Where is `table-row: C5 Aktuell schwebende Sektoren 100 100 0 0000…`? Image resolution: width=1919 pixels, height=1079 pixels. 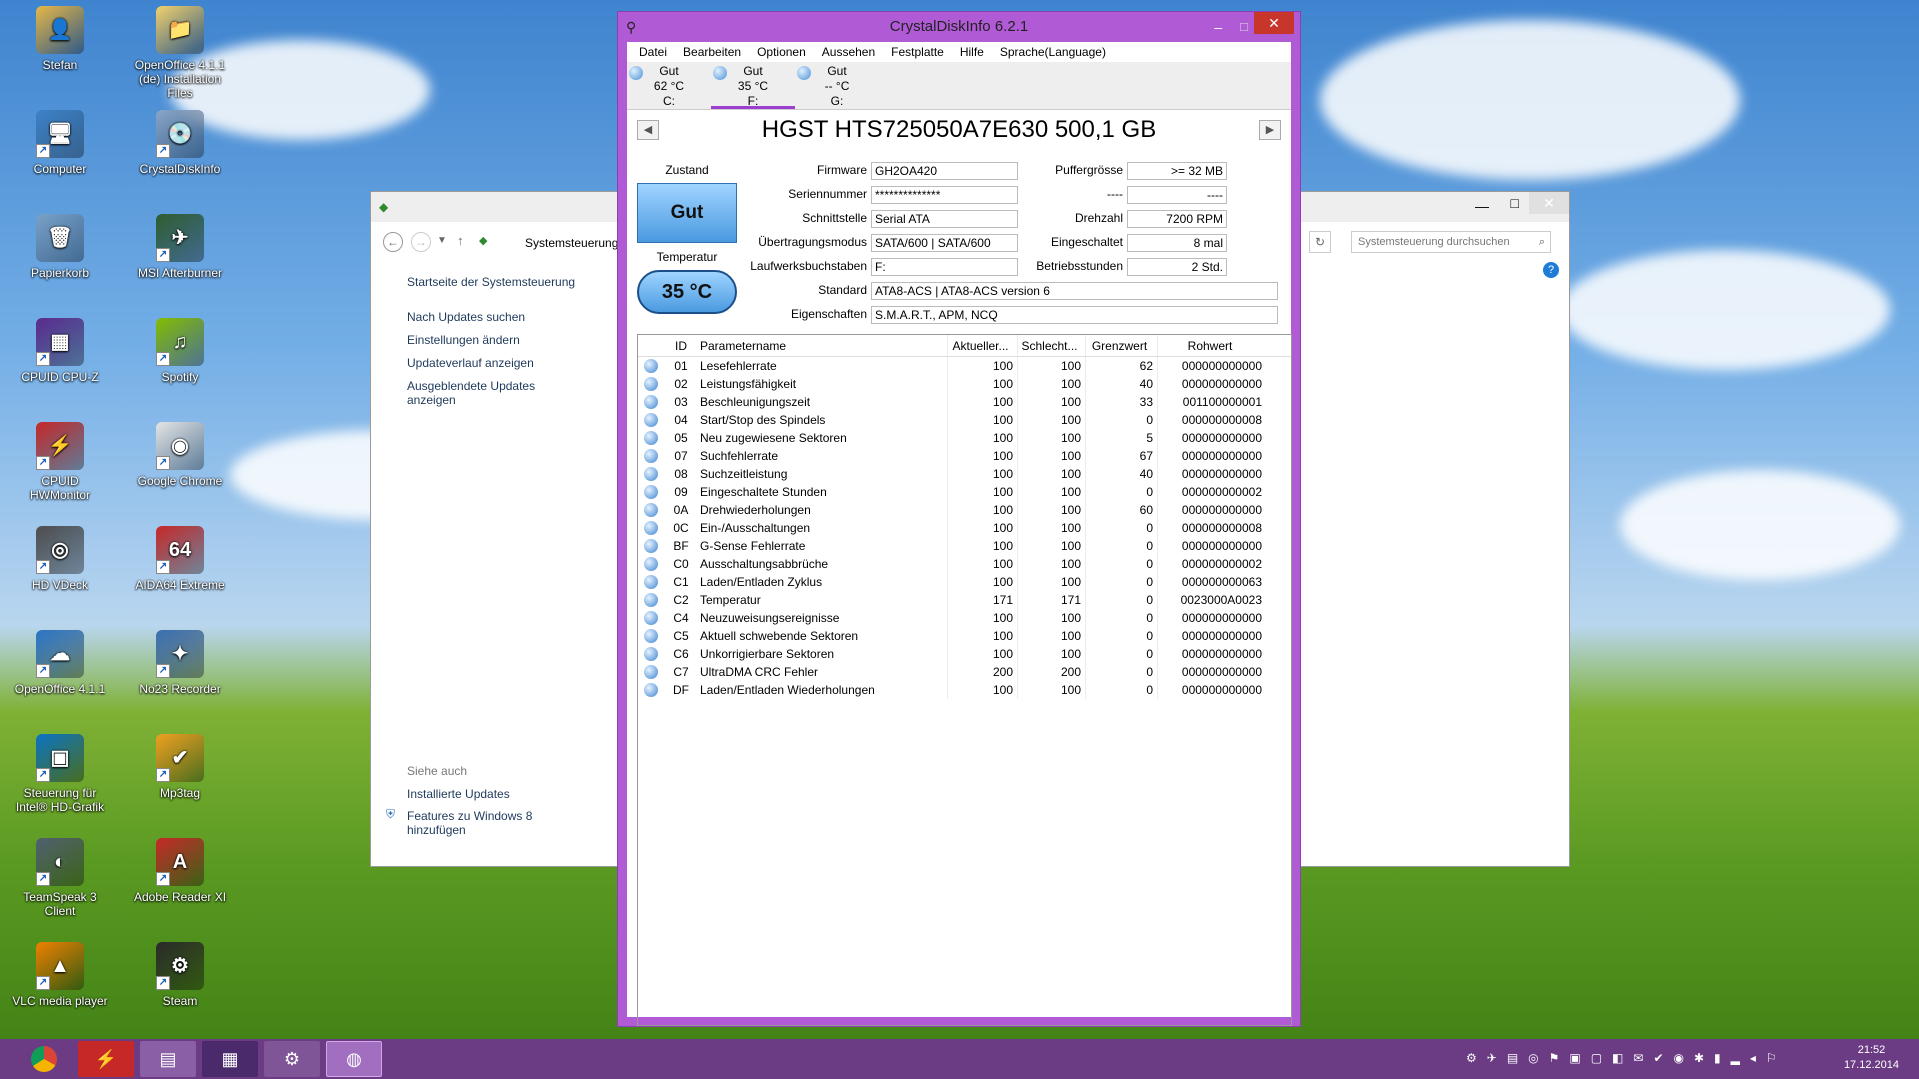 table-row: C5 Aktuell schwebende Sektoren 100 100 0 0000… is located at coordinates (964, 636).